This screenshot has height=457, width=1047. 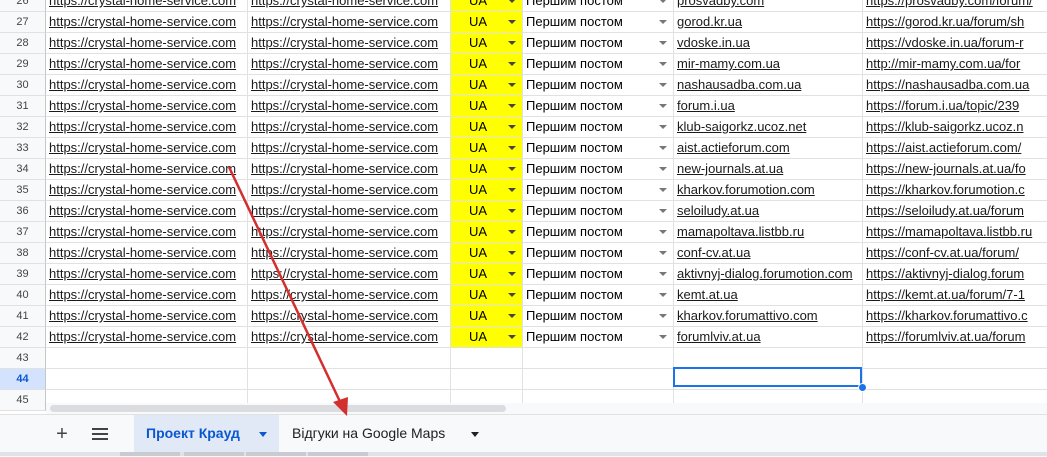 I want to click on cell-language, so click(x=487, y=358).